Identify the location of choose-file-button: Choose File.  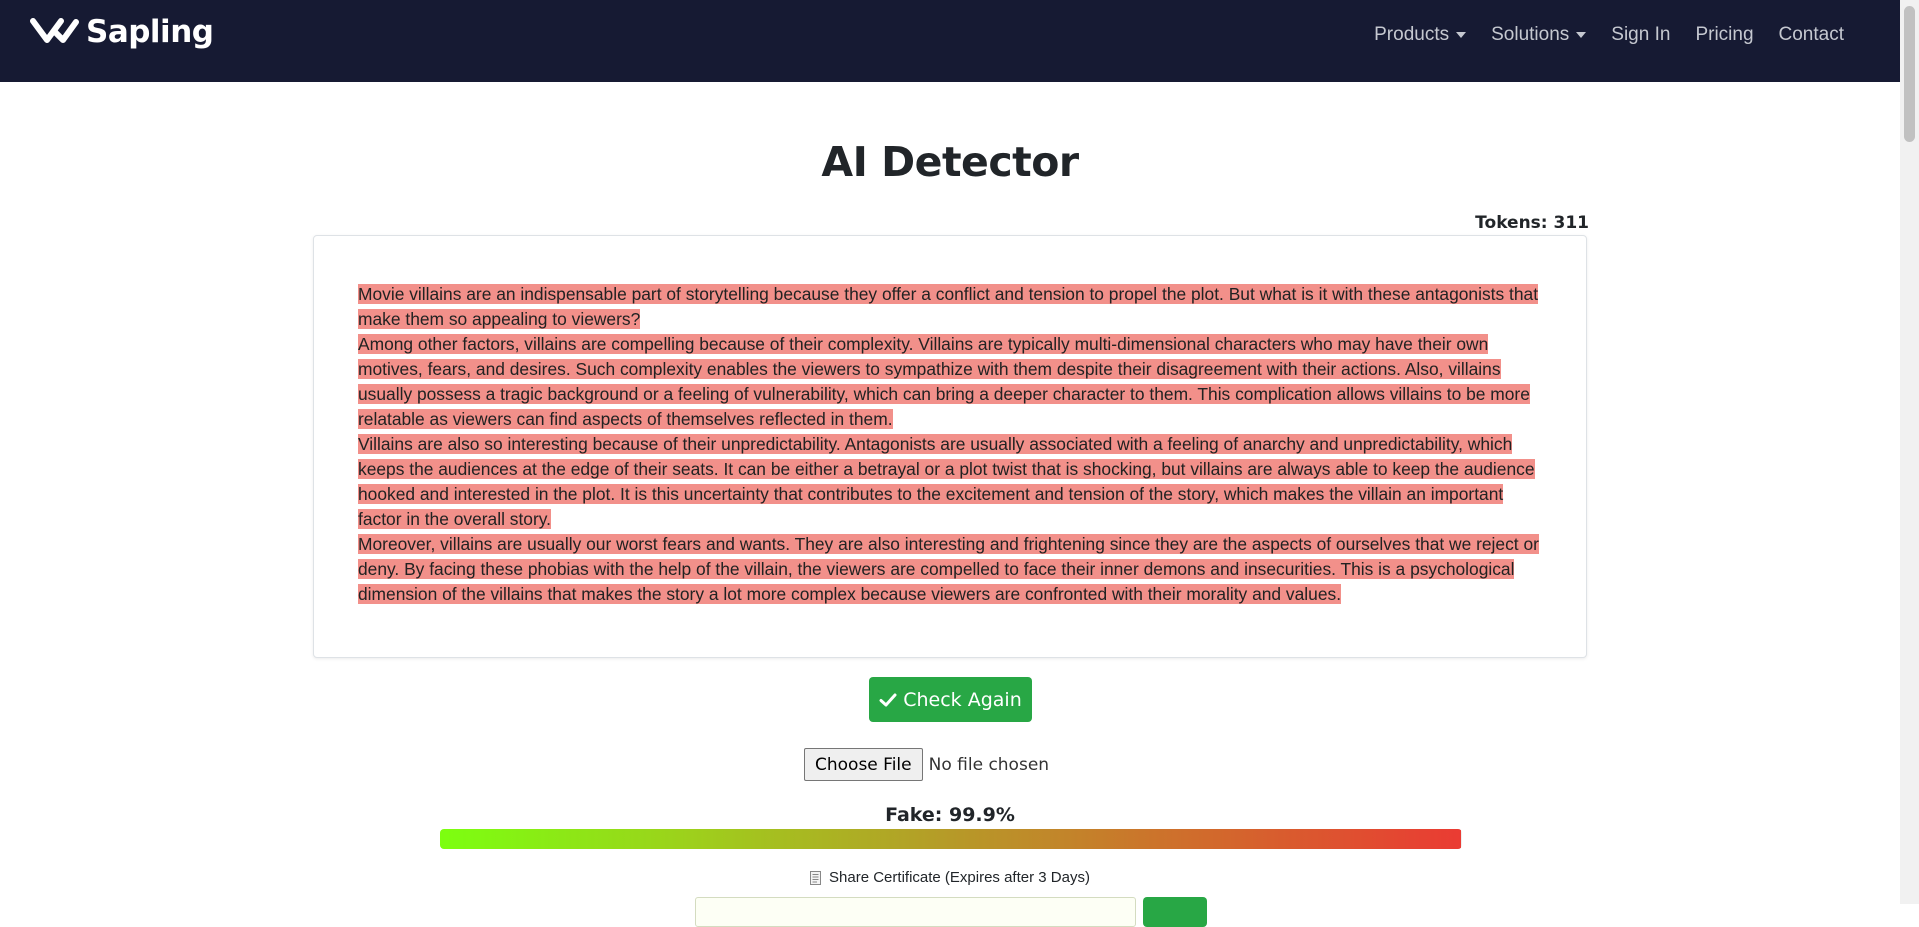
(863, 764).